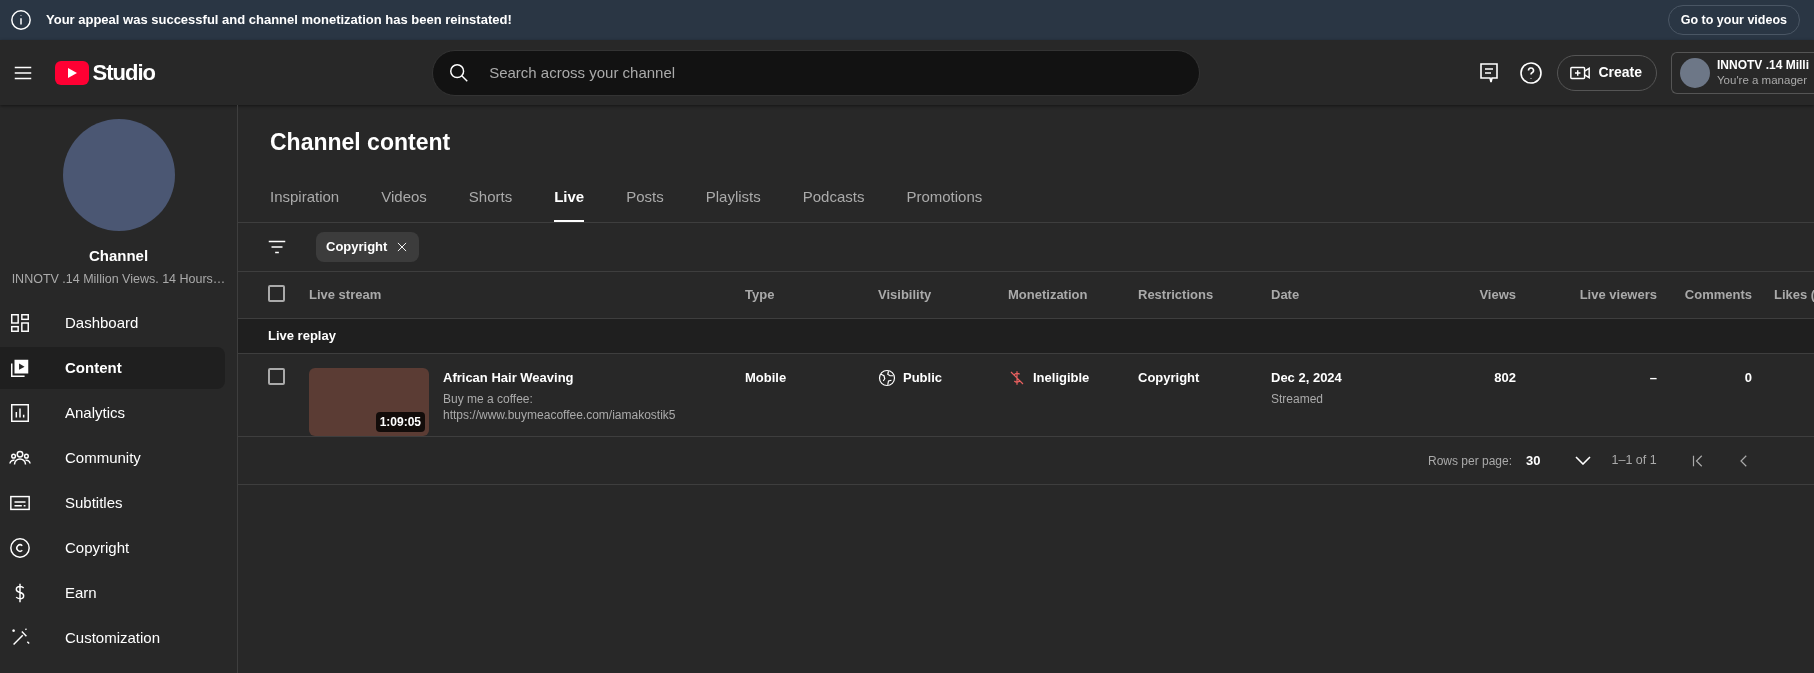  What do you see at coordinates (944, 203) in the screenshot?
I see `content-tab: Promotions` at bounding box center [944, 203].